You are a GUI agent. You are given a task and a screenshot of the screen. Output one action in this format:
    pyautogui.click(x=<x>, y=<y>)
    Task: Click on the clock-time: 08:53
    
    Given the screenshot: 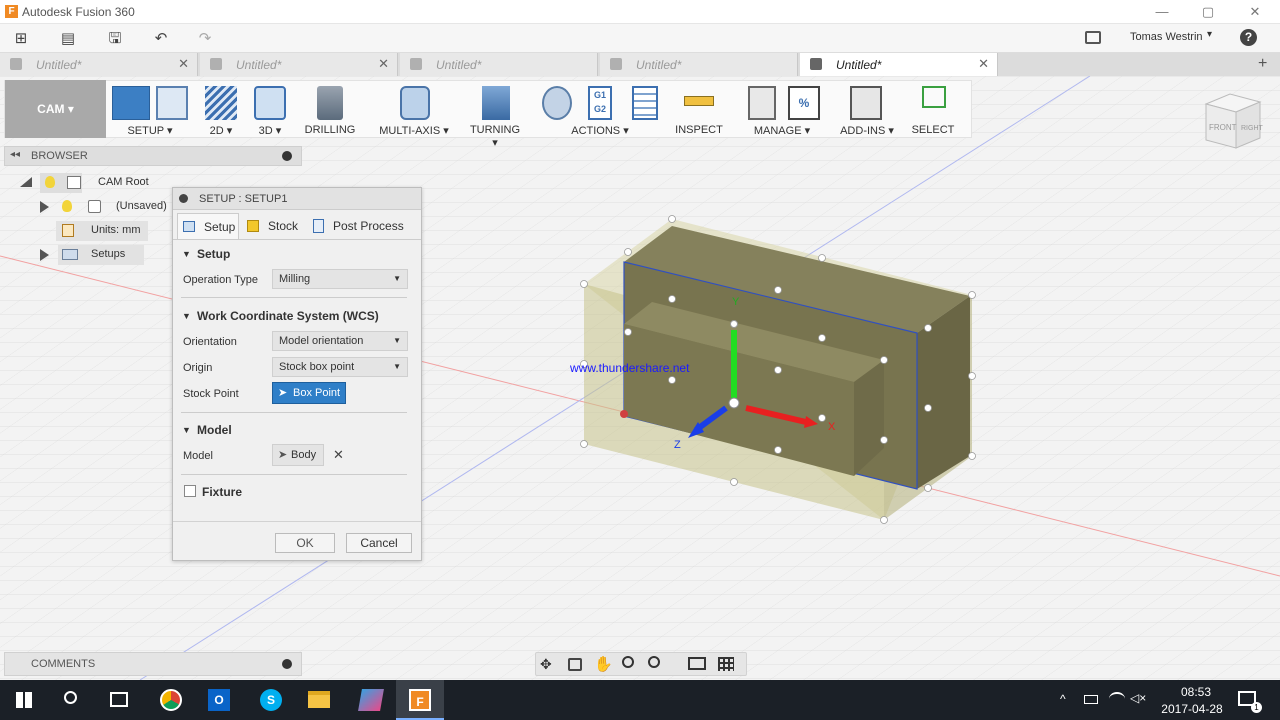 What is the action you would take?
    pyautogui.click(x=1196, y=692)
    